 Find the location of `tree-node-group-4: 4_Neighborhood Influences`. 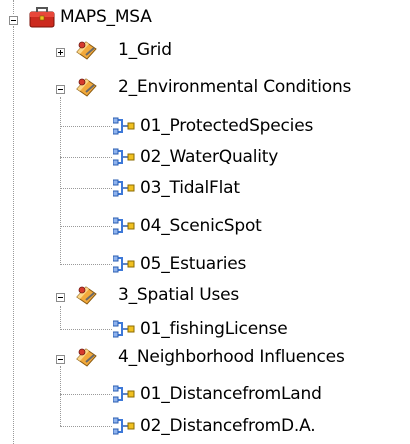

tree-node-group-4: 4_Neighborhood Influences is located at coordinates (231, 357).